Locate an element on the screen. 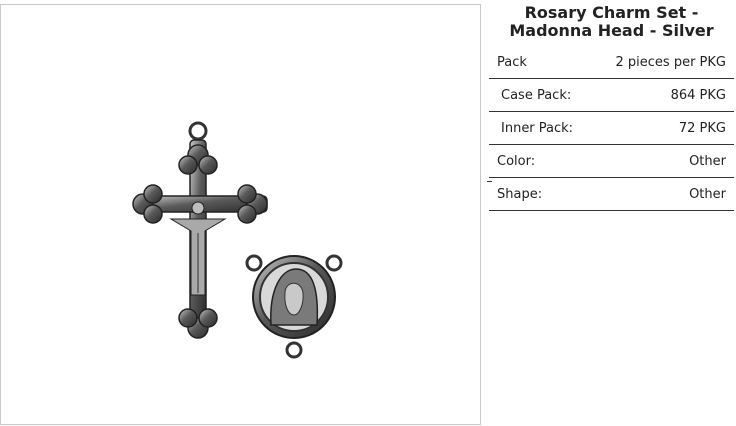 Image resolution: width=736 pixels, height=426 pixels. spec-row-pack: Pack 2 pieces per PKG is located at coordinates (611, 62).